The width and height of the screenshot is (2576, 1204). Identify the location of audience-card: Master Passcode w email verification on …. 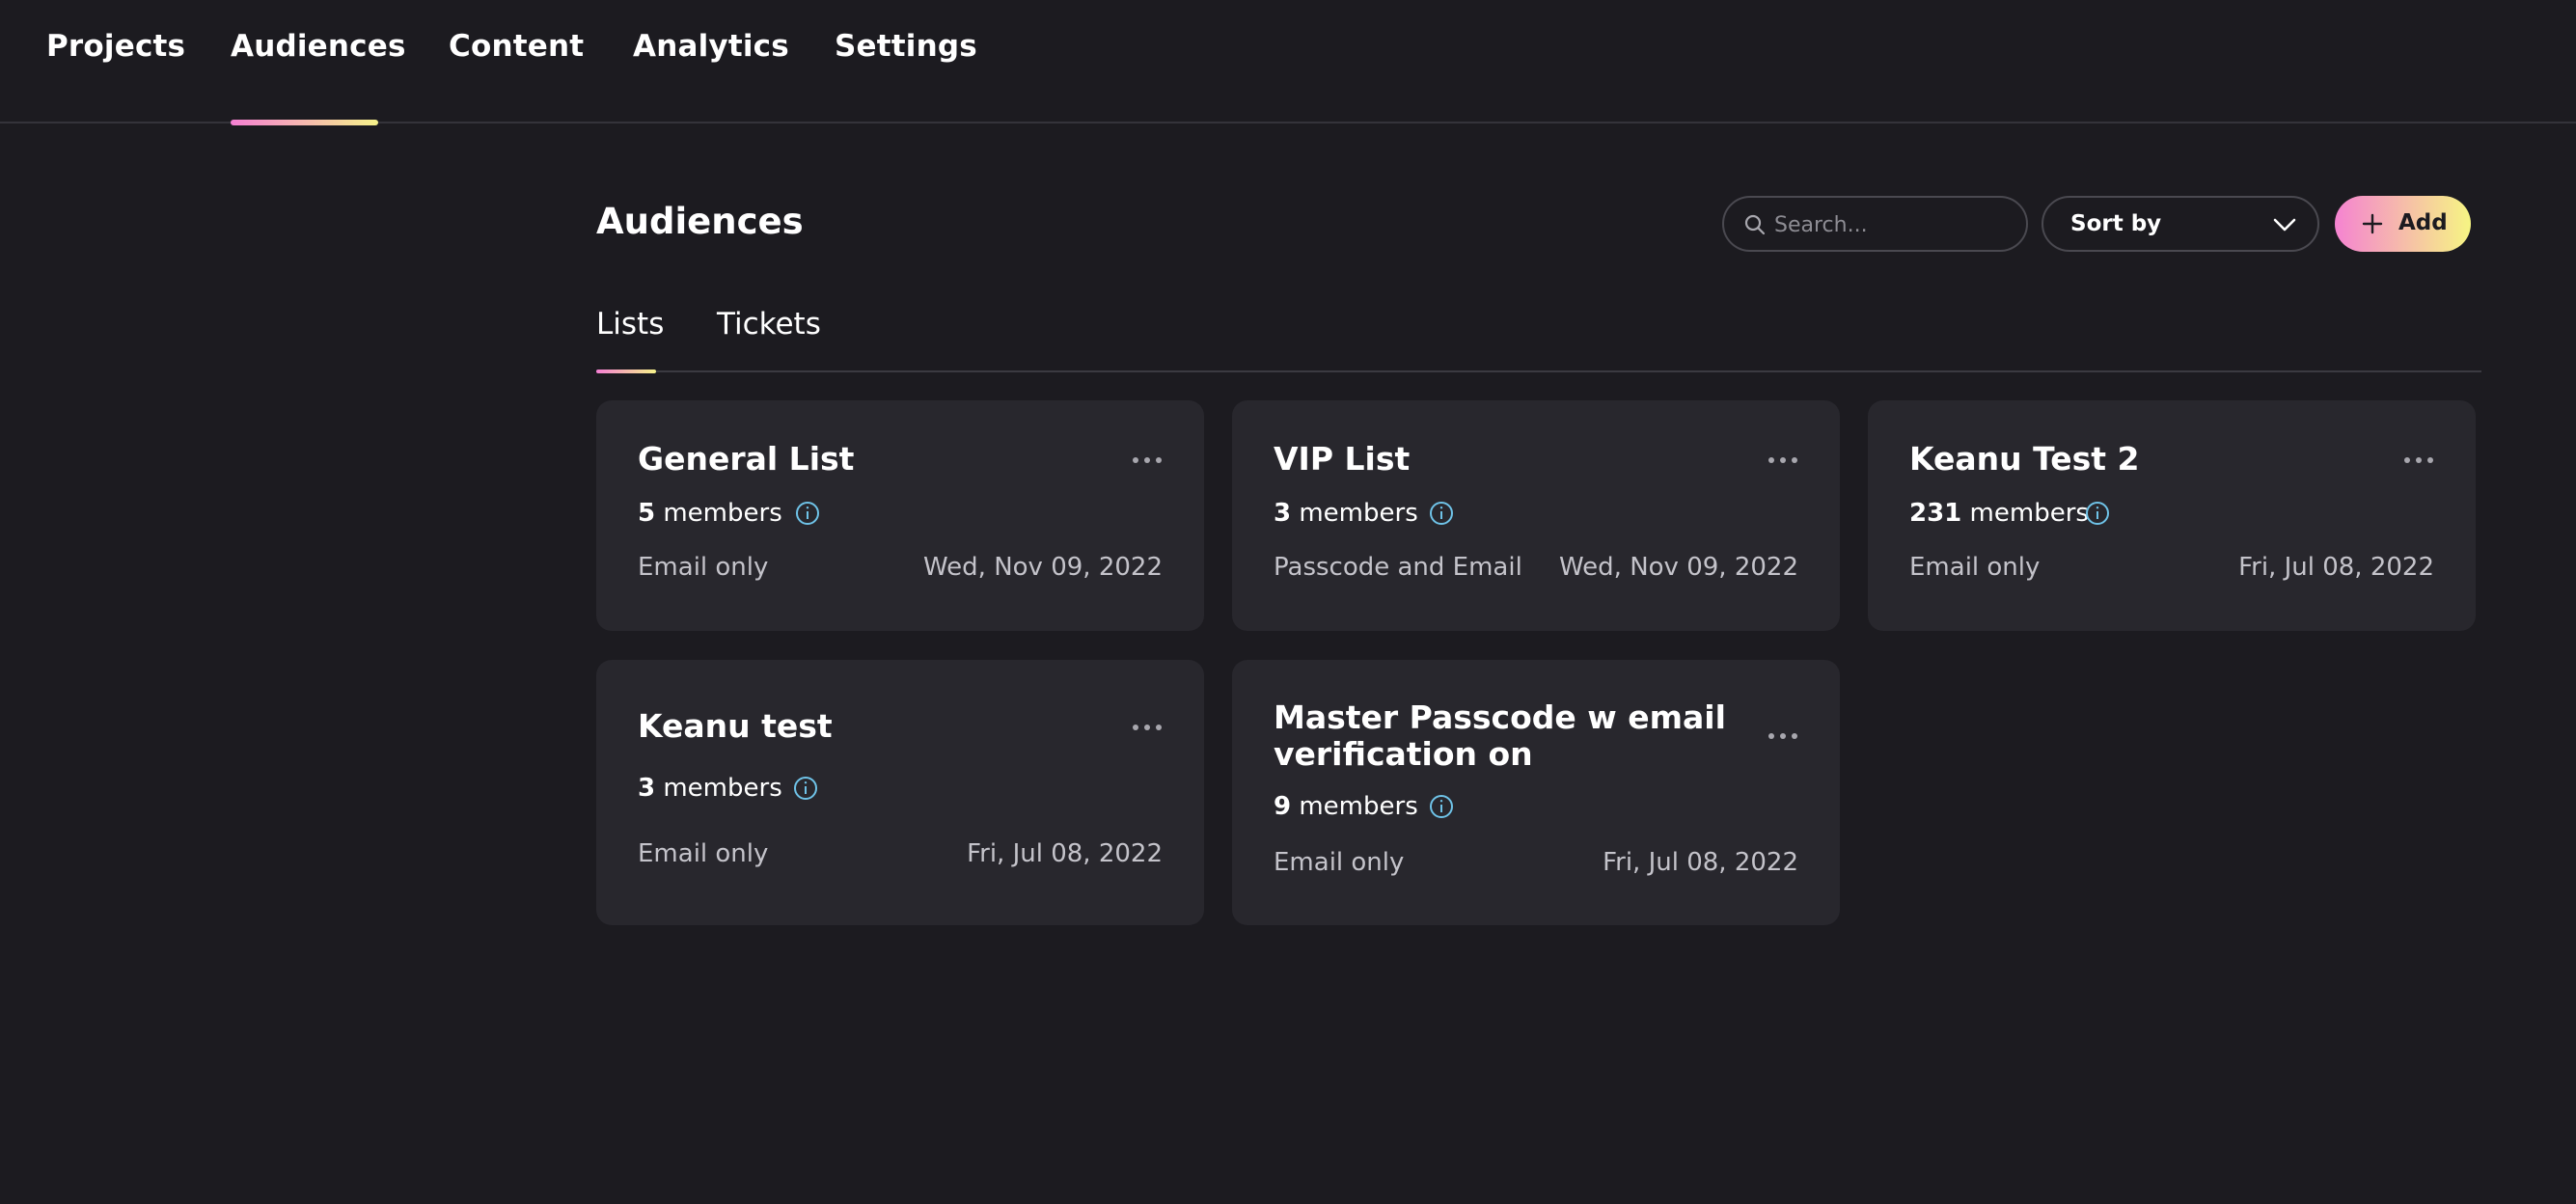
(1536, 792).